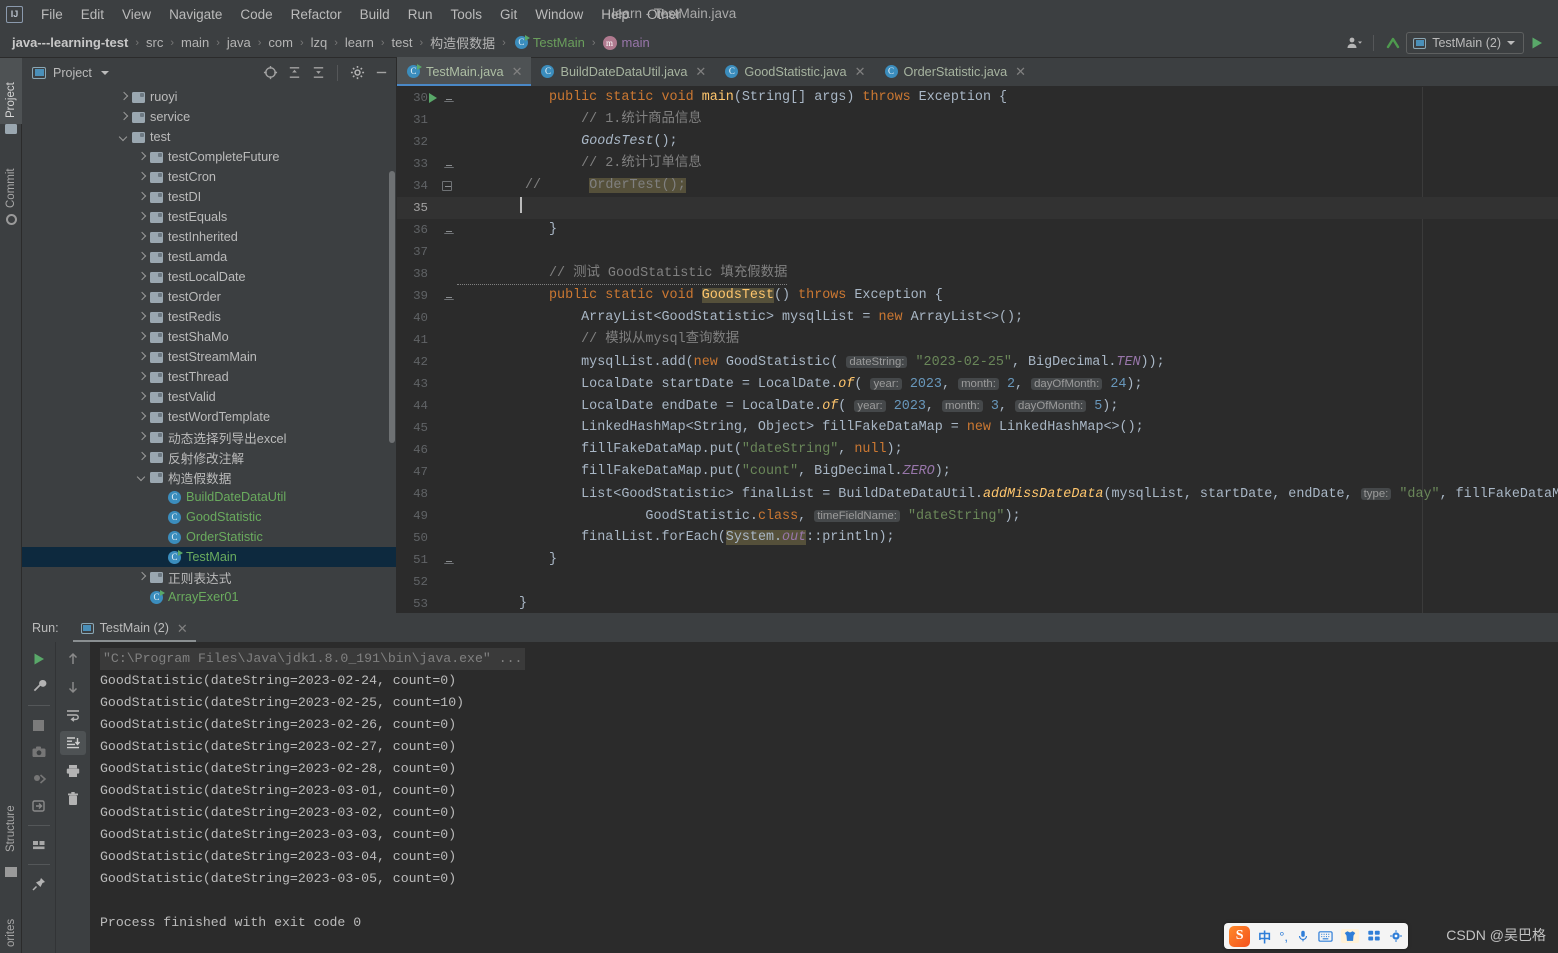 This screenshot has height=953, width=1558. What do you see at coordinates (977, 560) in the screenshot?
I see `code-line: 51 }` at bounding box center [977, 560].